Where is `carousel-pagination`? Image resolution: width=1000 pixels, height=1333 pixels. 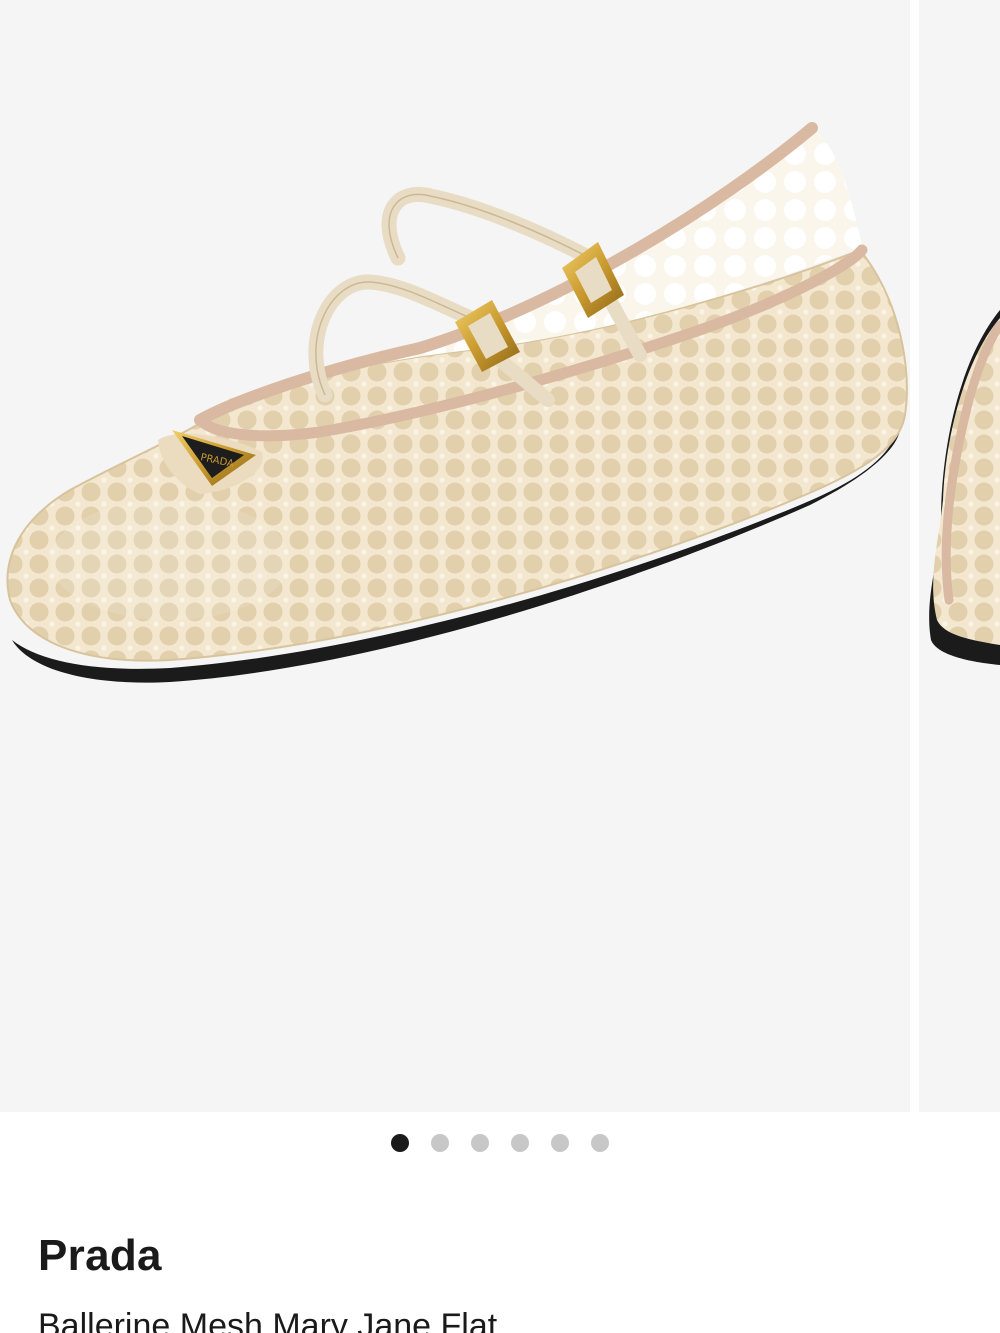 carousel-pagination is located at coordinates (500, 1144).